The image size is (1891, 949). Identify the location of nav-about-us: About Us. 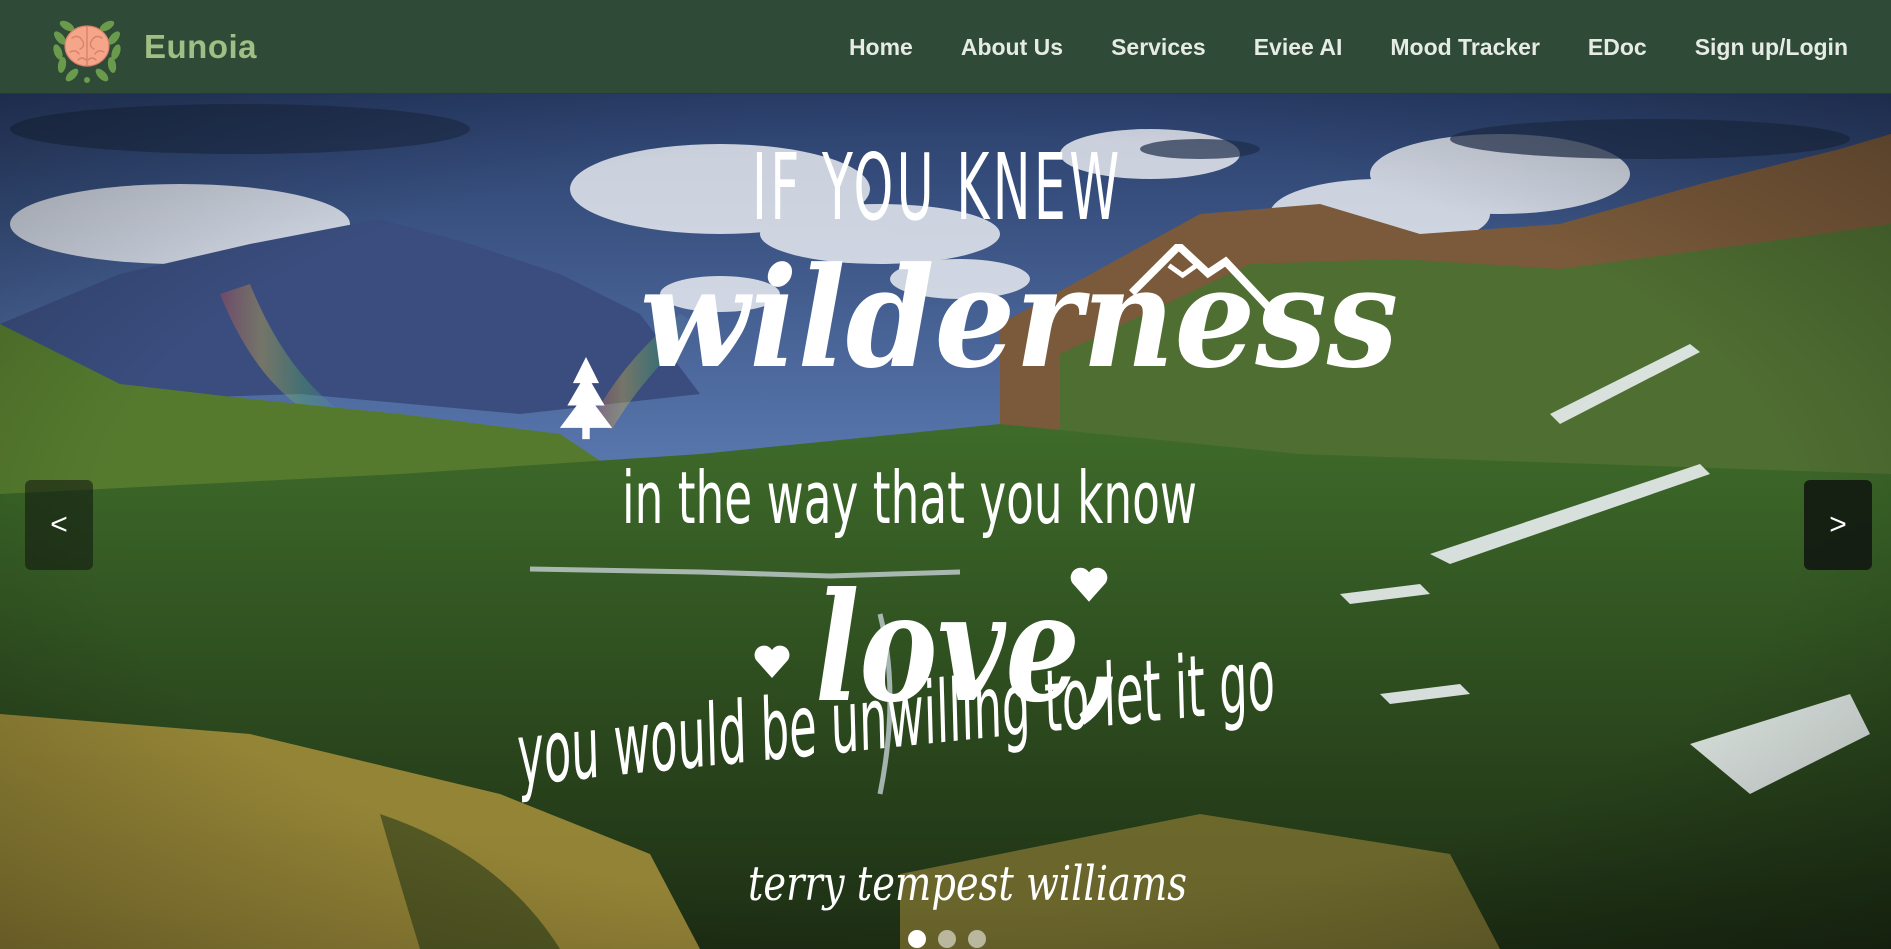
(1012, 47).